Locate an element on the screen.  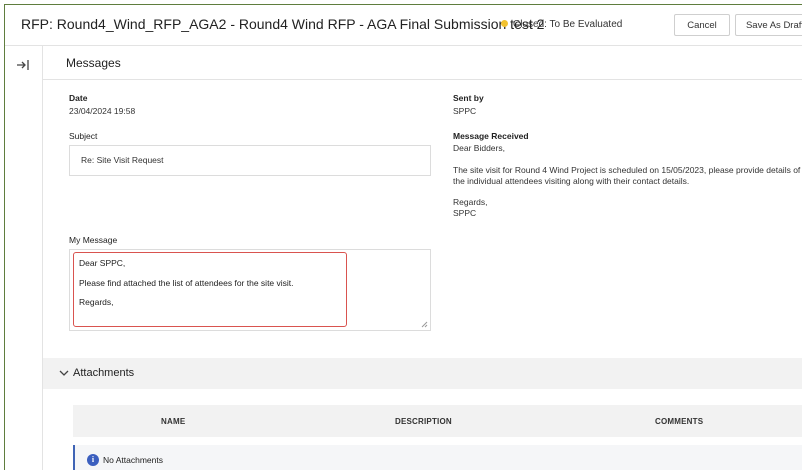
subject-field: Re: Site Visit Request is located at coordinates (250, 160).